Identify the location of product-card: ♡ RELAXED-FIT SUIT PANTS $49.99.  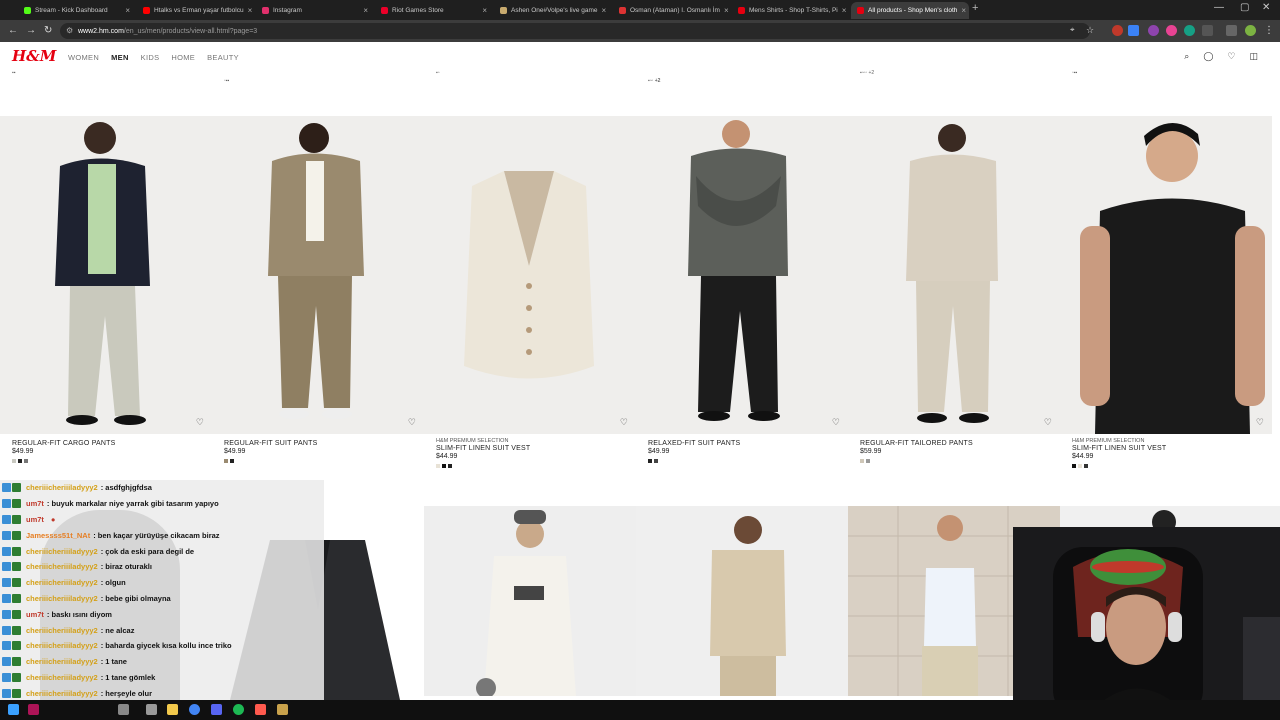
(742, 289).